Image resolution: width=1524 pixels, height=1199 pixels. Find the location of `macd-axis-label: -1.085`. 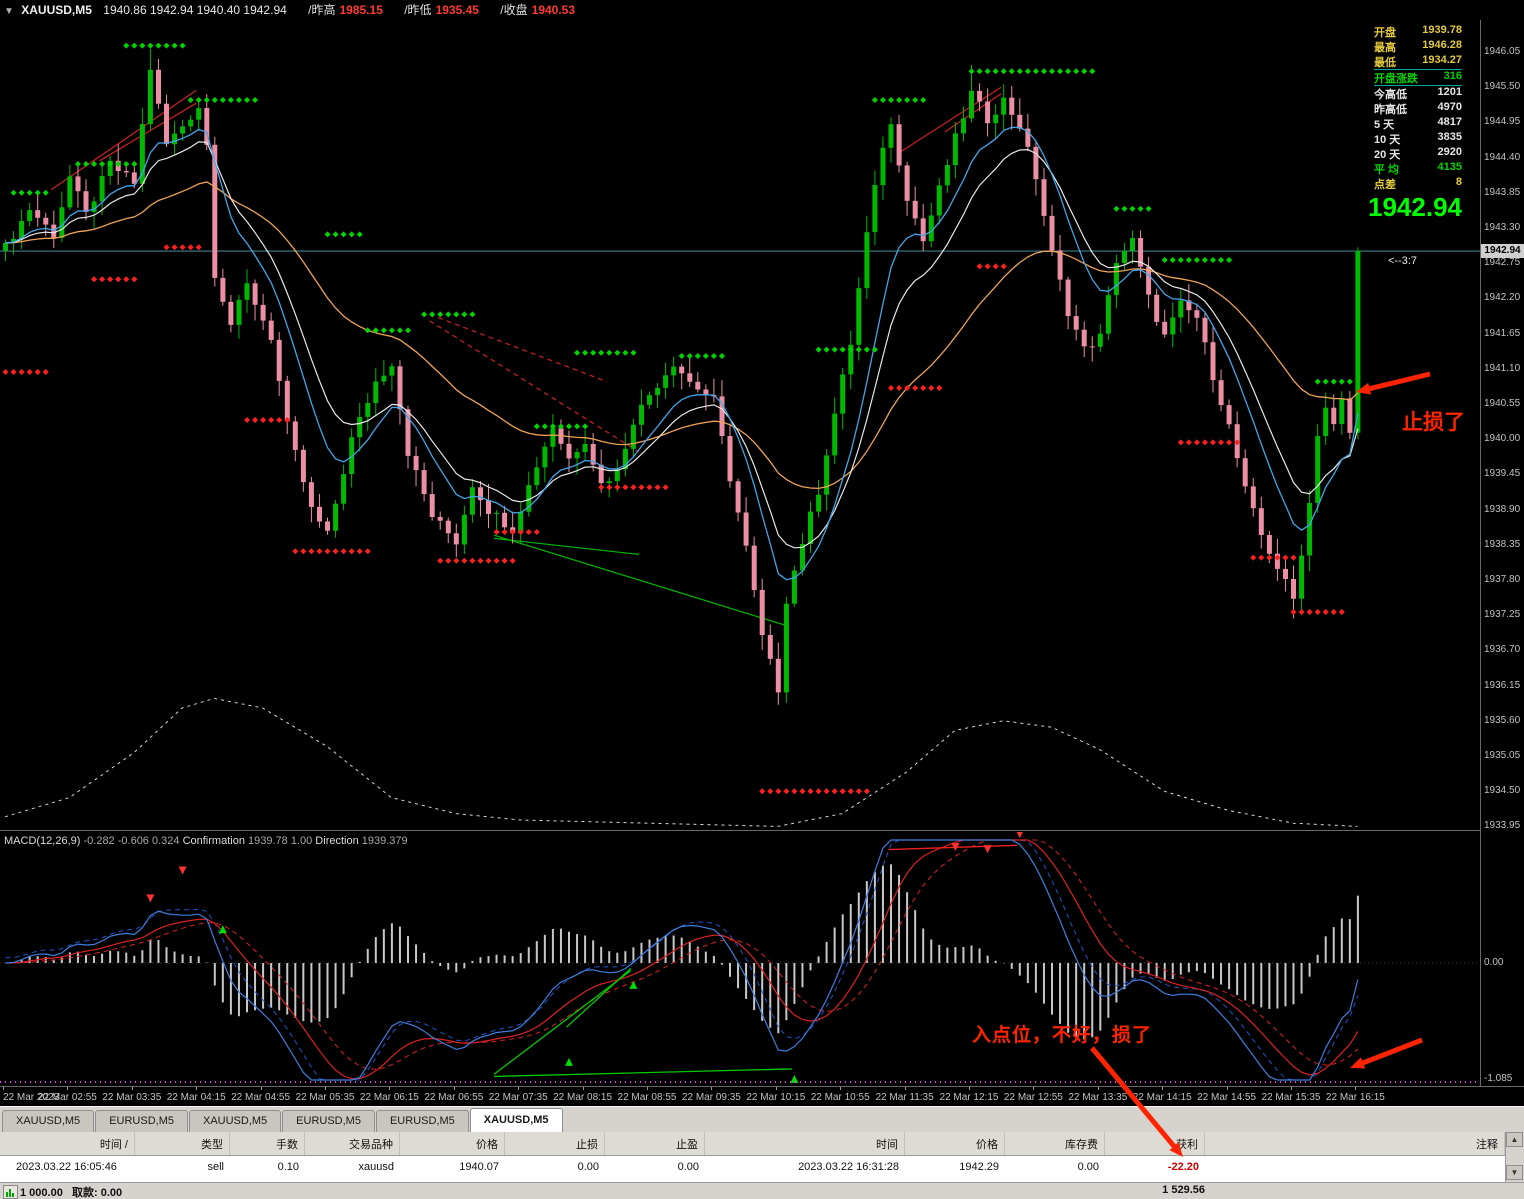

macd-axis-label: -1.085 is located at coordinates (1498, 1078).